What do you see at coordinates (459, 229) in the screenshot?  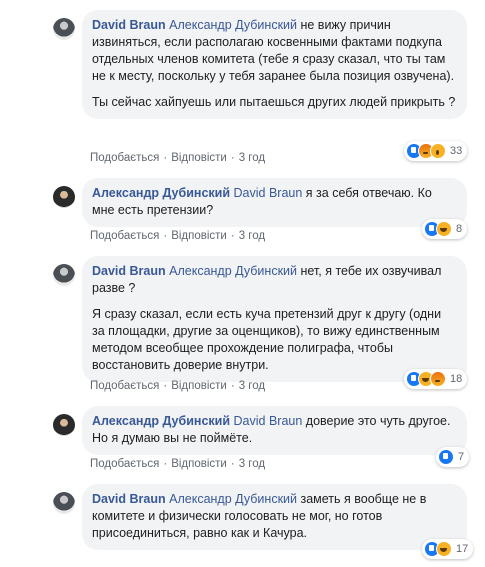 I see `reaction-count: 8` at bounding box center [459, 229].